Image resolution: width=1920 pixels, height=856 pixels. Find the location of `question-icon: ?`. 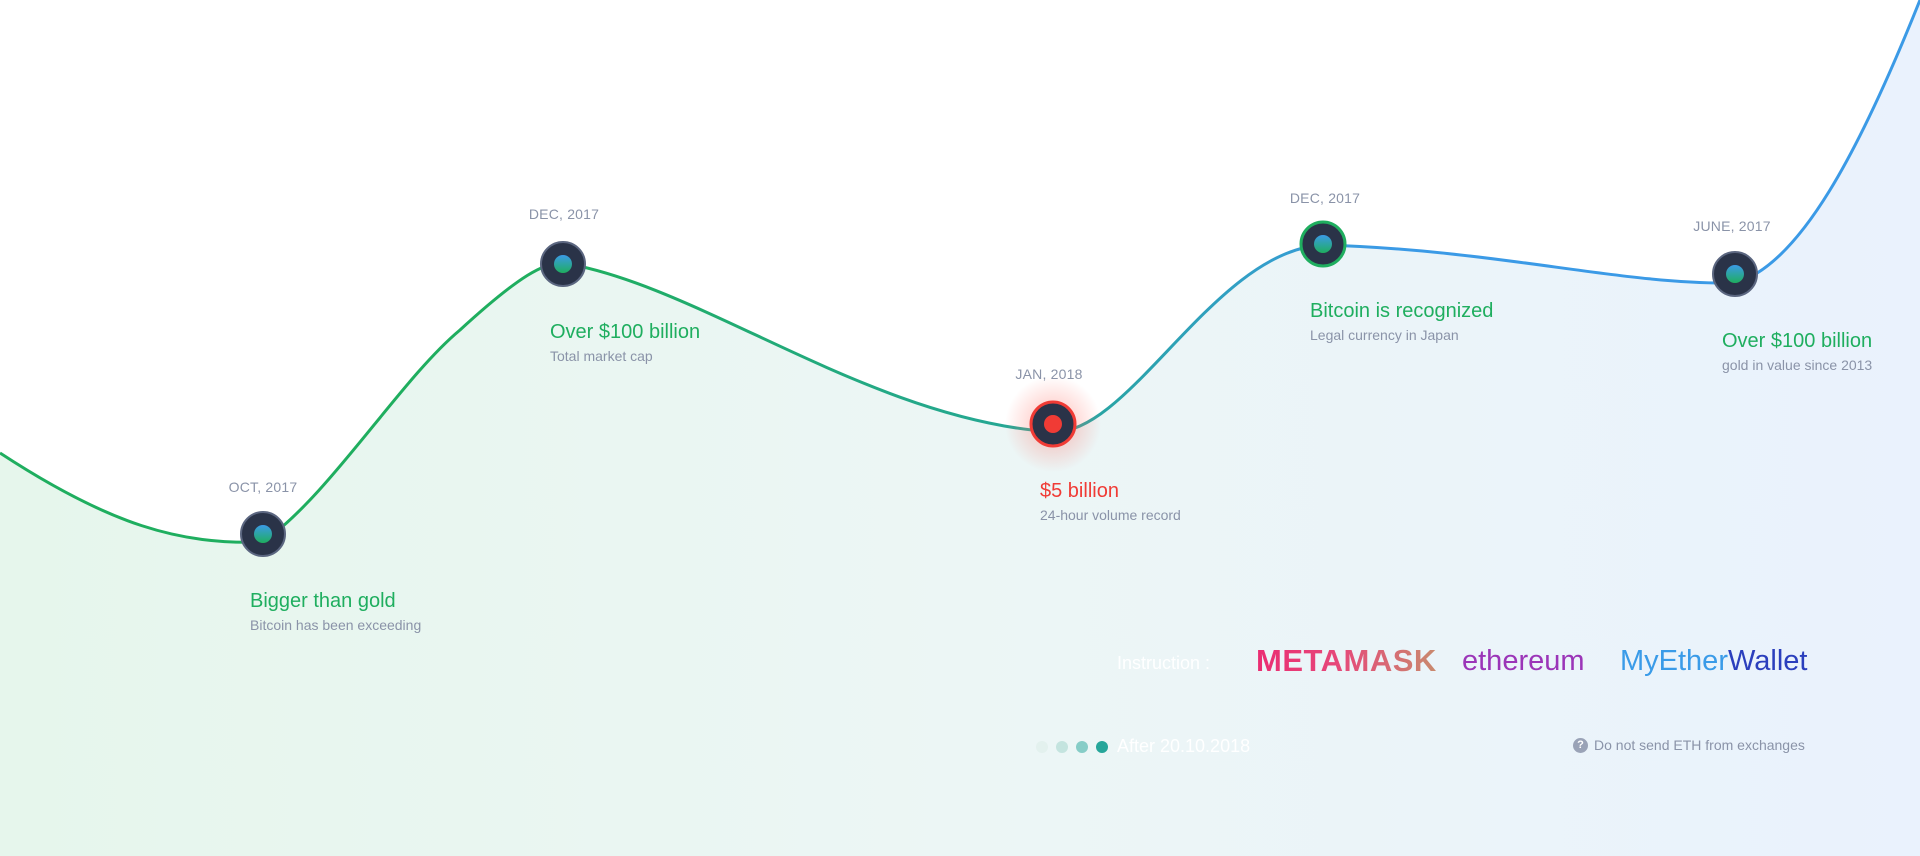

question-icon: ? is located at coordinates (1580, 745).